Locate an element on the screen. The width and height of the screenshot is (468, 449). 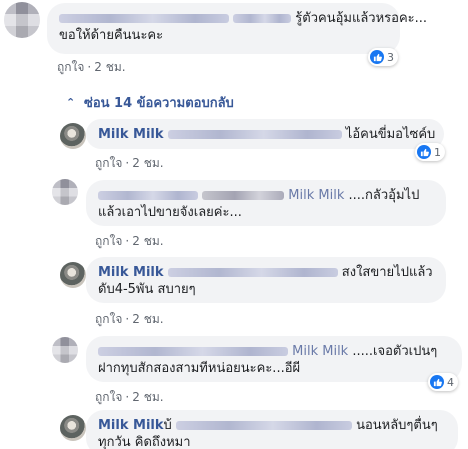
comment-text-line2: ขอให้ด้ายคืนนะคะ is located at coordinates (111, 35).